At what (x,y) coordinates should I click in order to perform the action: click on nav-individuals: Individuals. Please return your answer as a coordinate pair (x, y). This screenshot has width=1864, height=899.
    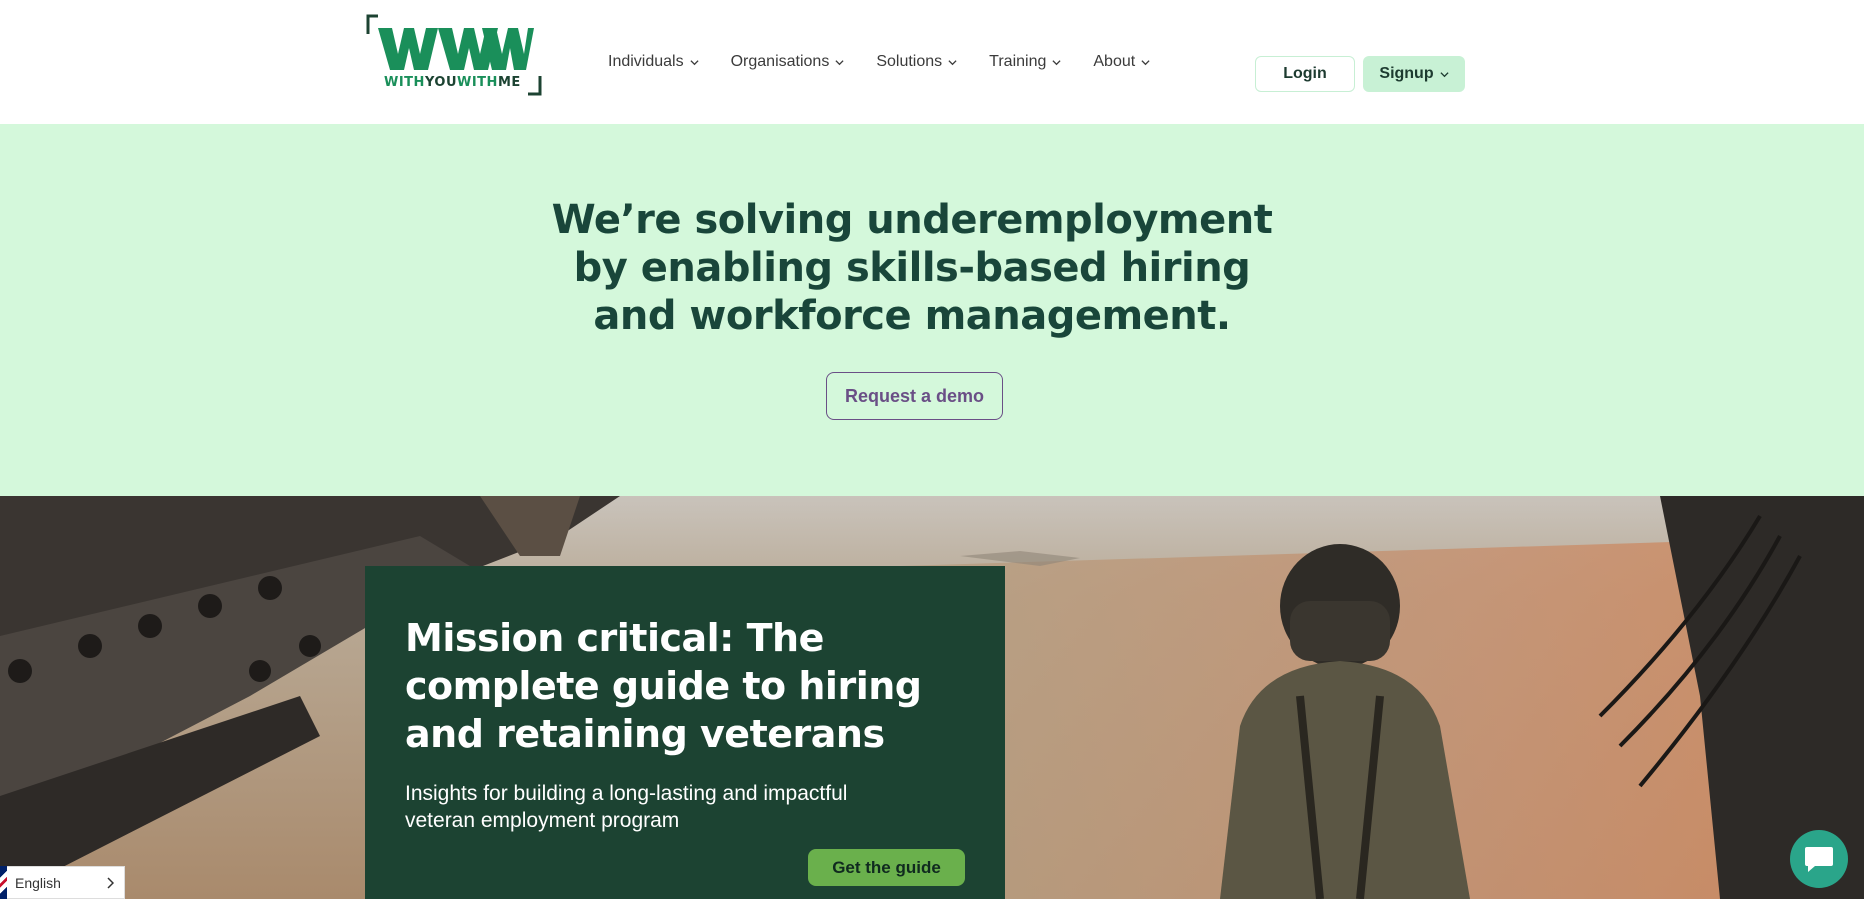
    Looking at the image, I should click on (653, 62).